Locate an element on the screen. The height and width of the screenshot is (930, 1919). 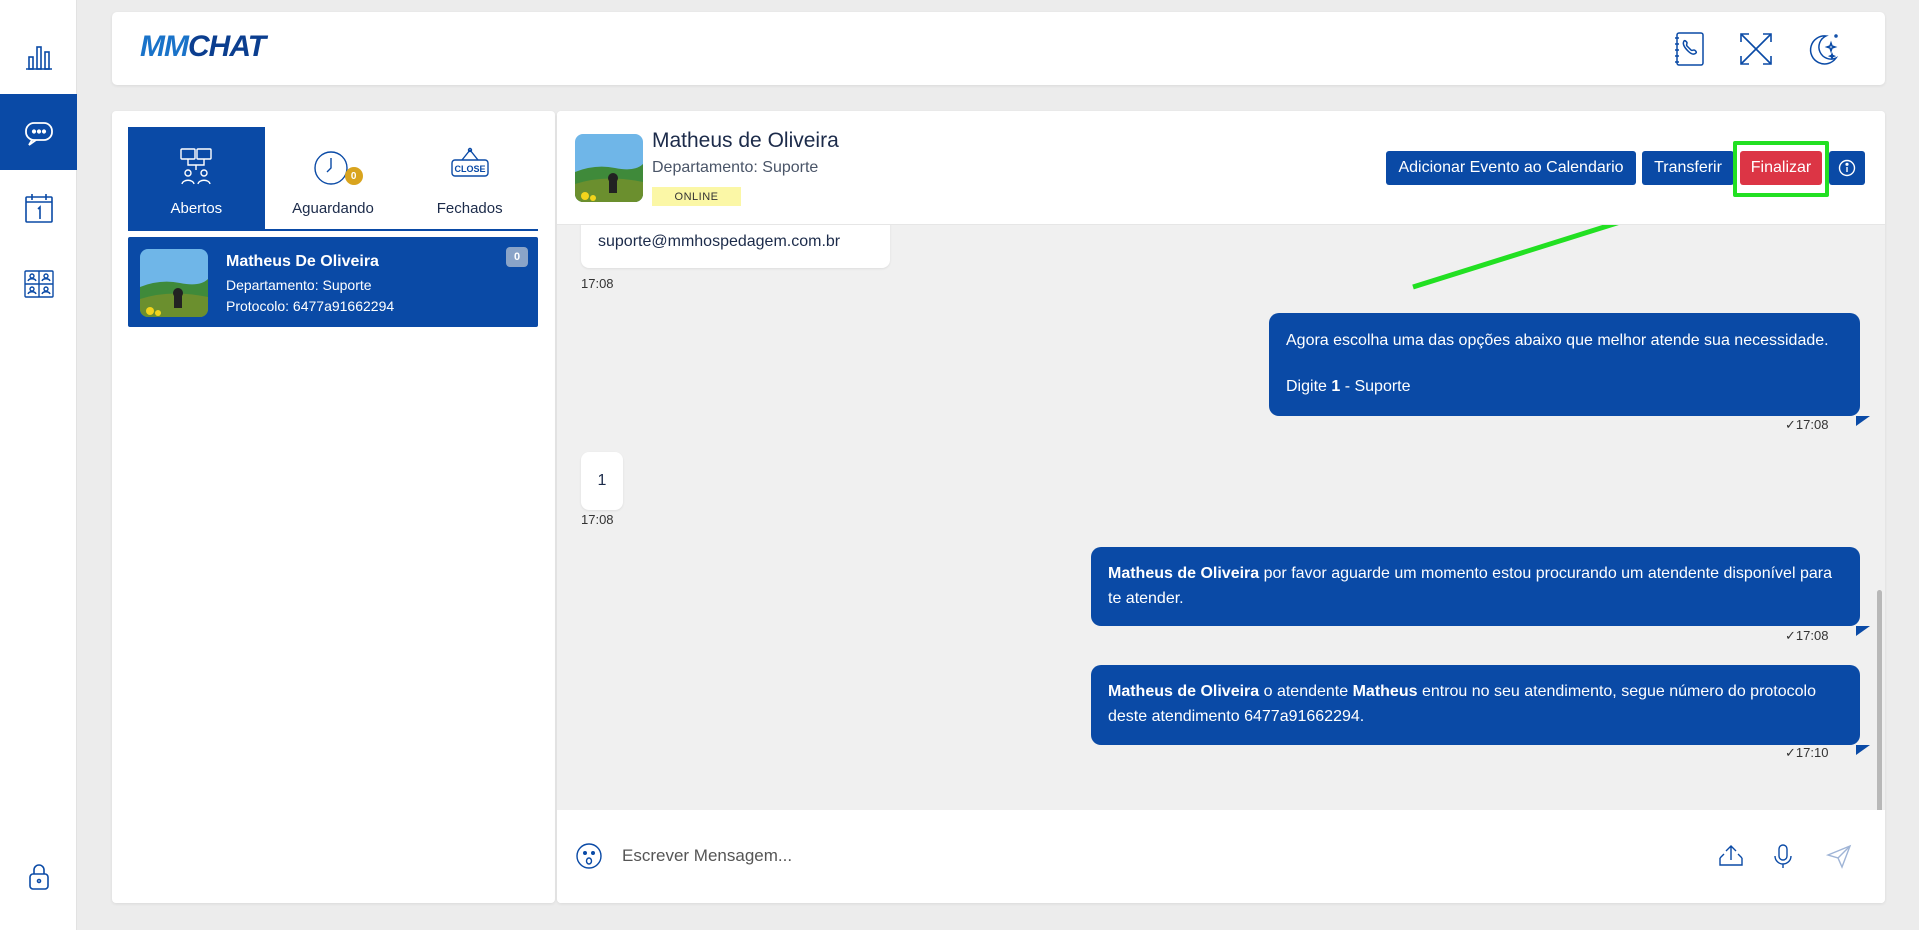
contacts-nav-item is located at coordinates (38, 284).